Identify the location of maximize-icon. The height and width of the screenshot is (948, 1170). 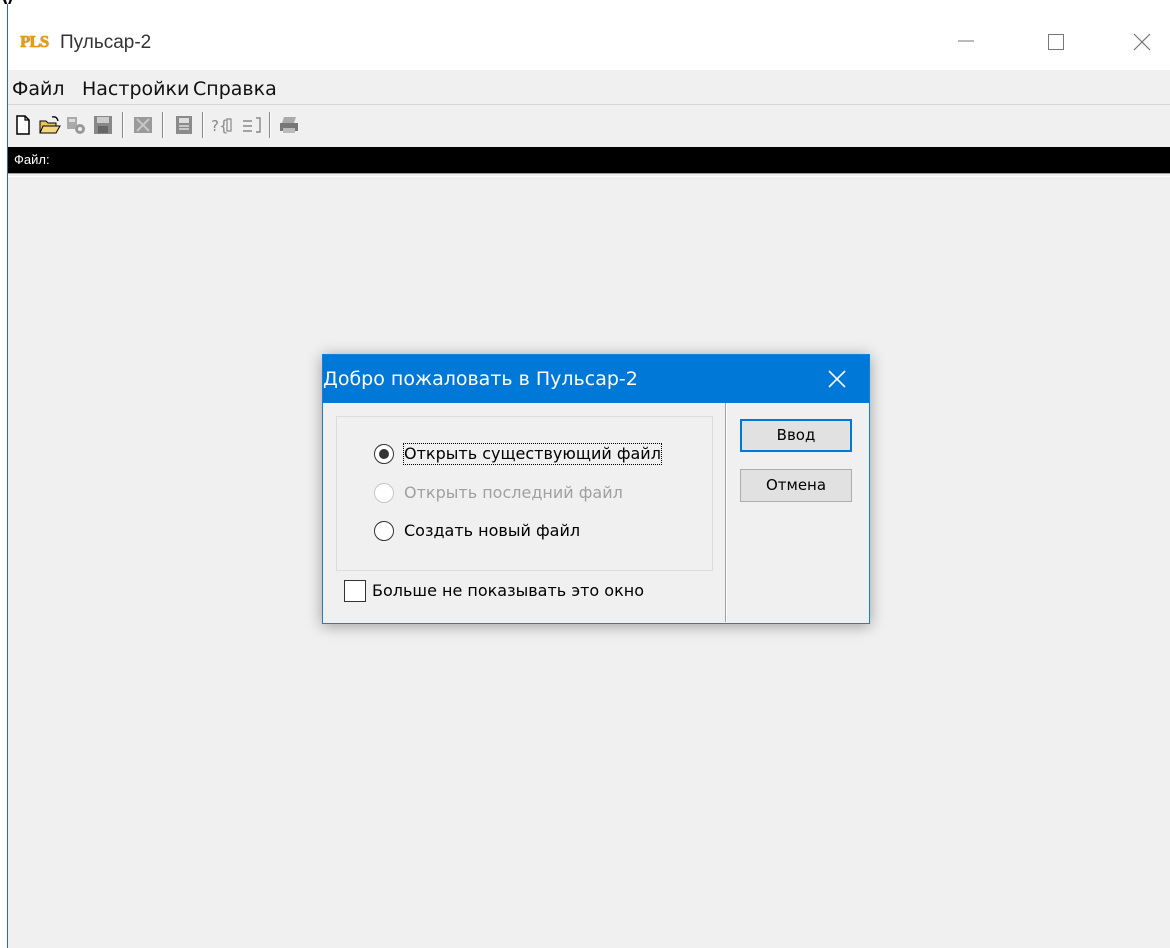
(1056, 42).